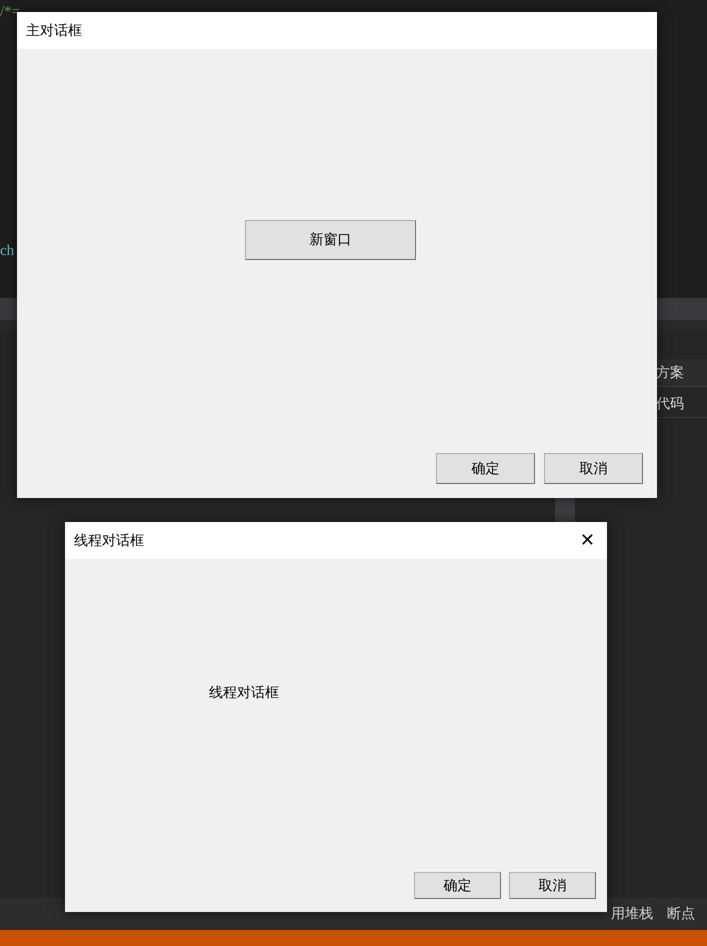  I want to click on window-title: 线程对话框, so click(109, 541).